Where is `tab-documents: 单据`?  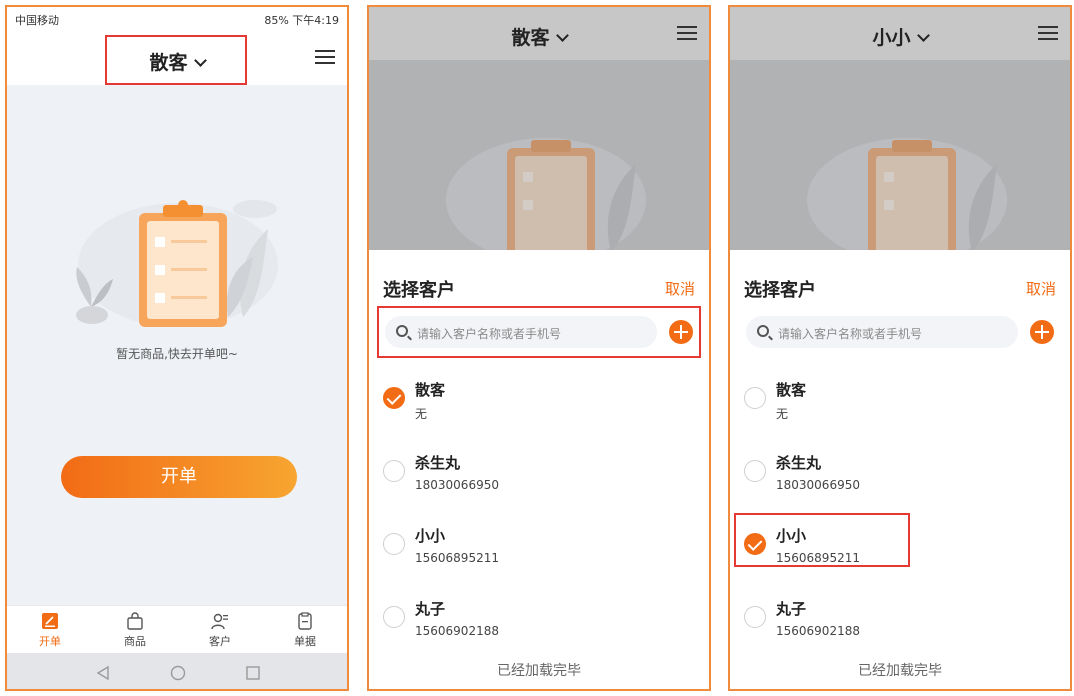 tab-documents: 单据 is located at coordinates (305, 630).